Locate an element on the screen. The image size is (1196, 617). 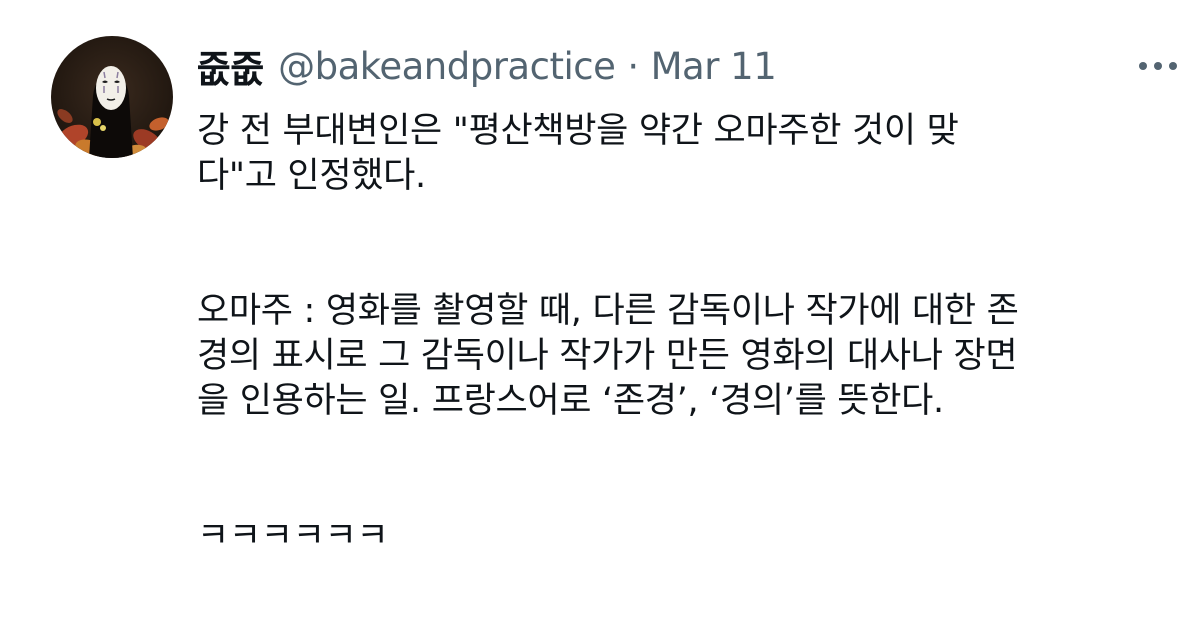
more-options-button is located at coordinates (1158, 66).